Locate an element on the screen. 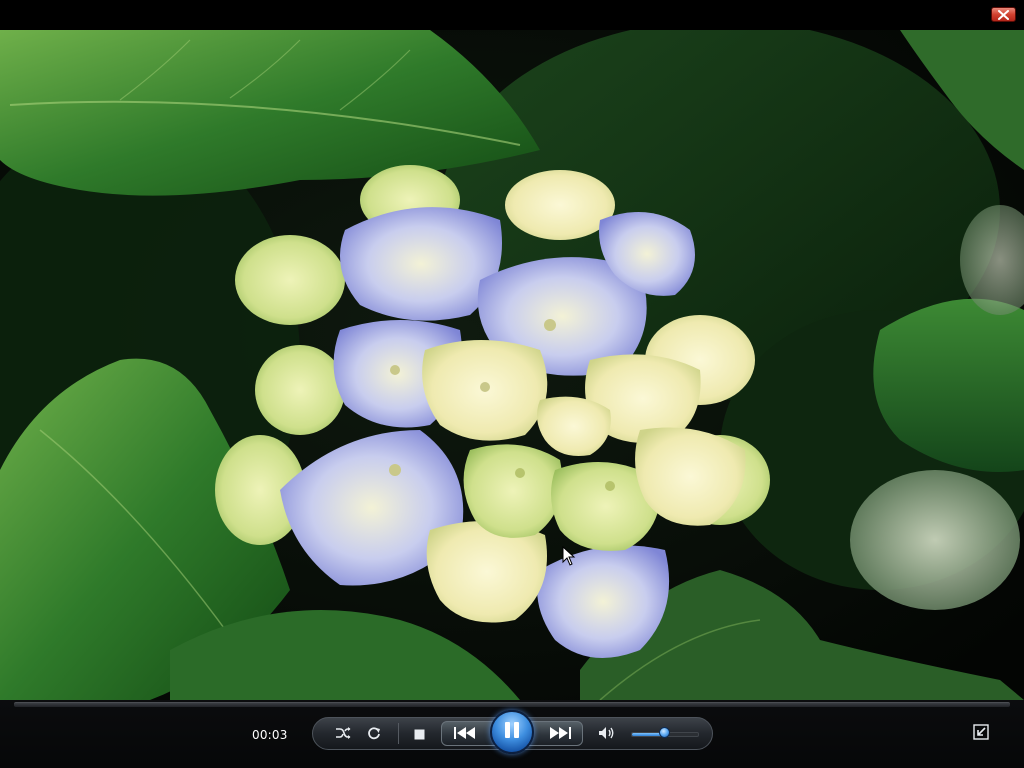  stop-icon is located at coordinates (419, 734).